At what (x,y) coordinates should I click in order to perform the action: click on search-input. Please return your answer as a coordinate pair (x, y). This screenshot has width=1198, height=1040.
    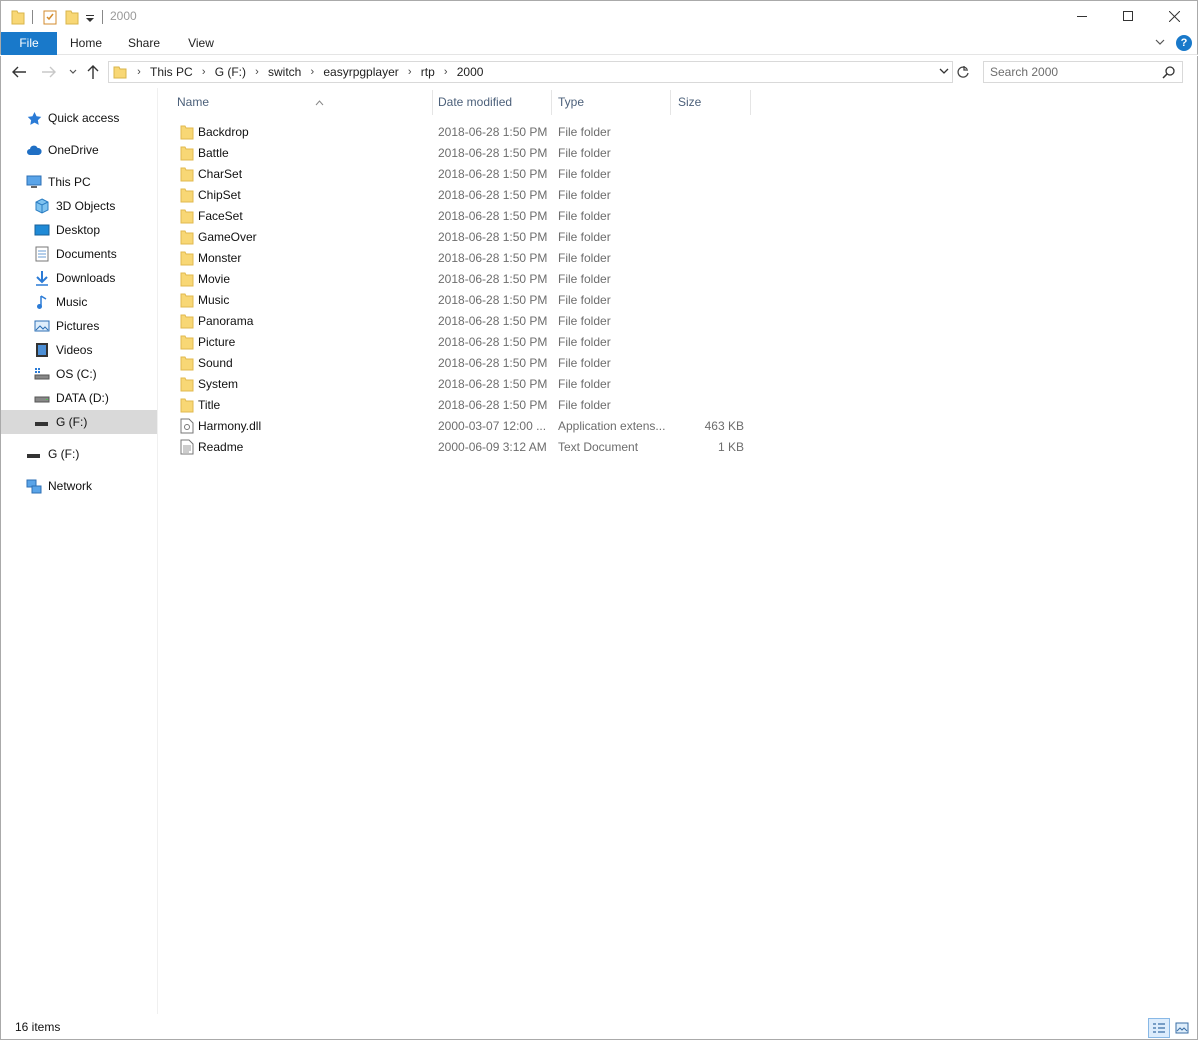
    Looking at the image, I should click on (1075, 72).